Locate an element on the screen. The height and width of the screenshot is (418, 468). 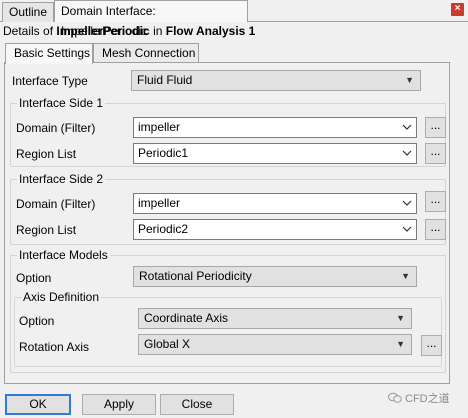
ok-button: OK is located at coordinates (38, 404).